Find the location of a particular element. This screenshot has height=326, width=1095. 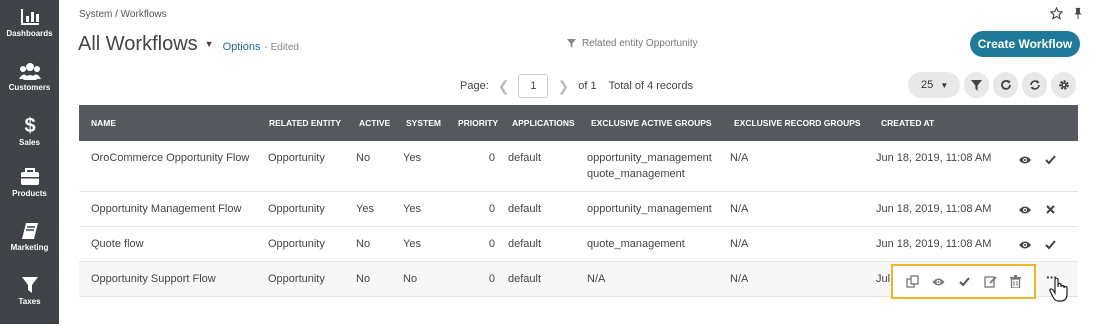

column-header-system: SYSTEM is located at coordinates (423, 123).